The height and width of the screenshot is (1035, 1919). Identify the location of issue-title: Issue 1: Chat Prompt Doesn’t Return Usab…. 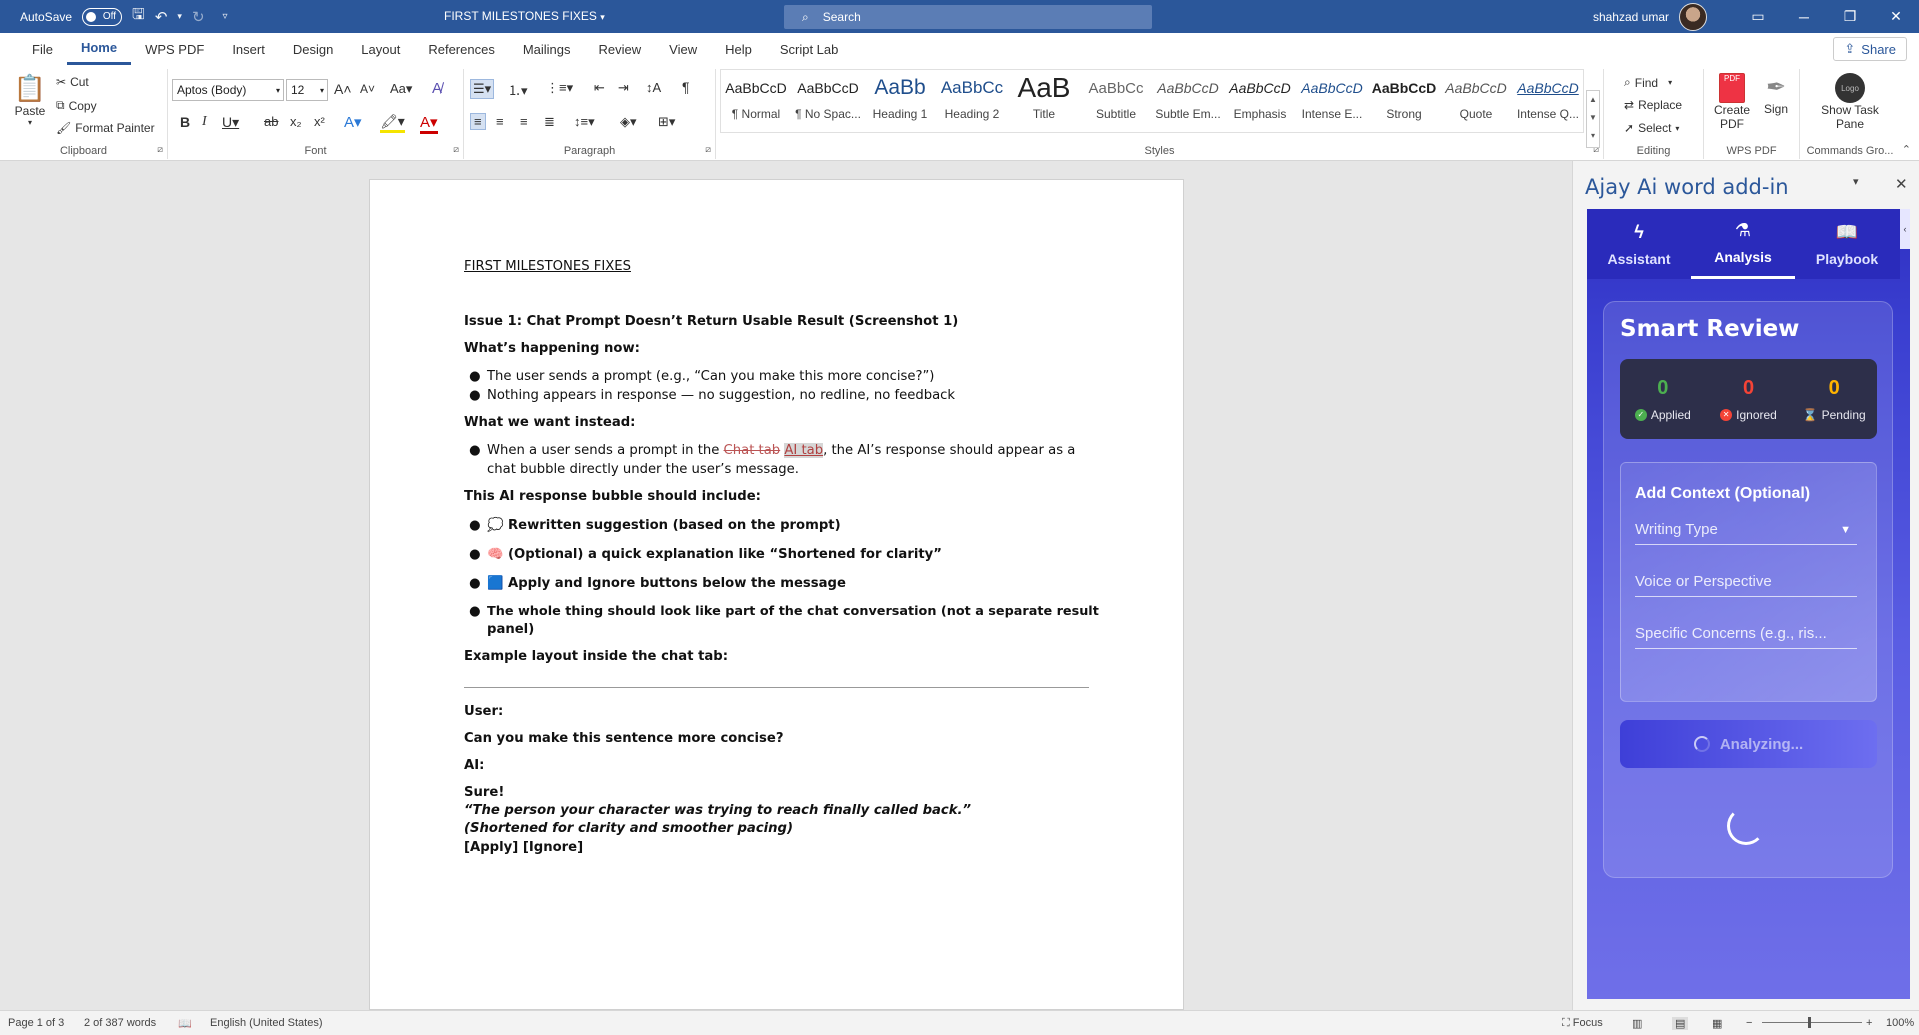
(711, 321).